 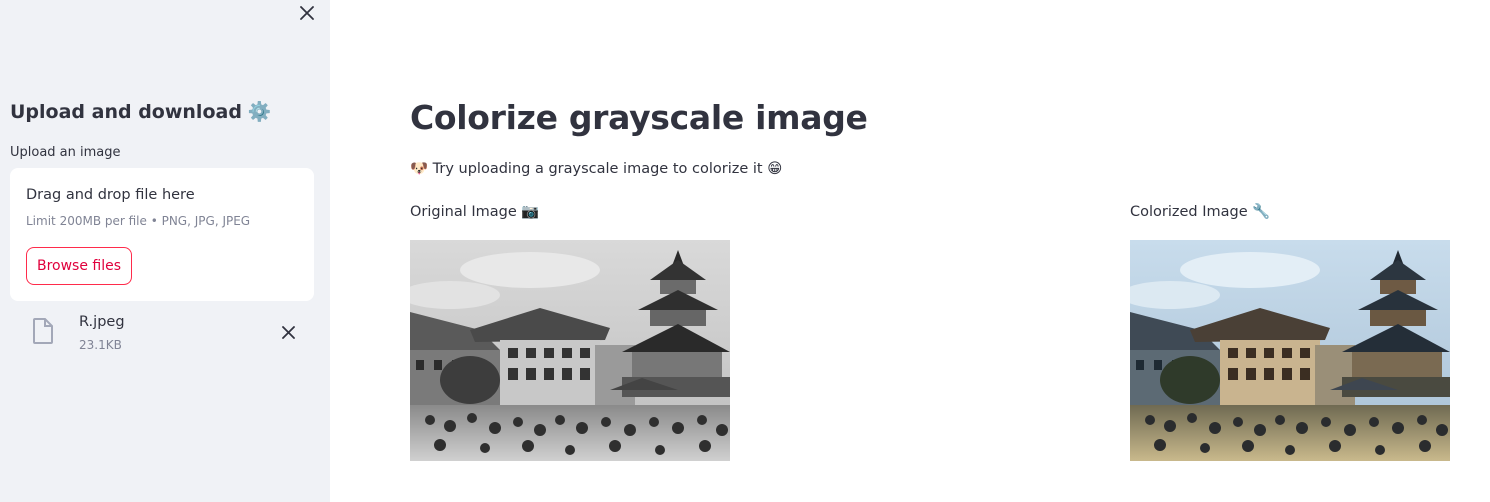 I want to click on file-name: R.jpeg, so click(x=102, y=322).